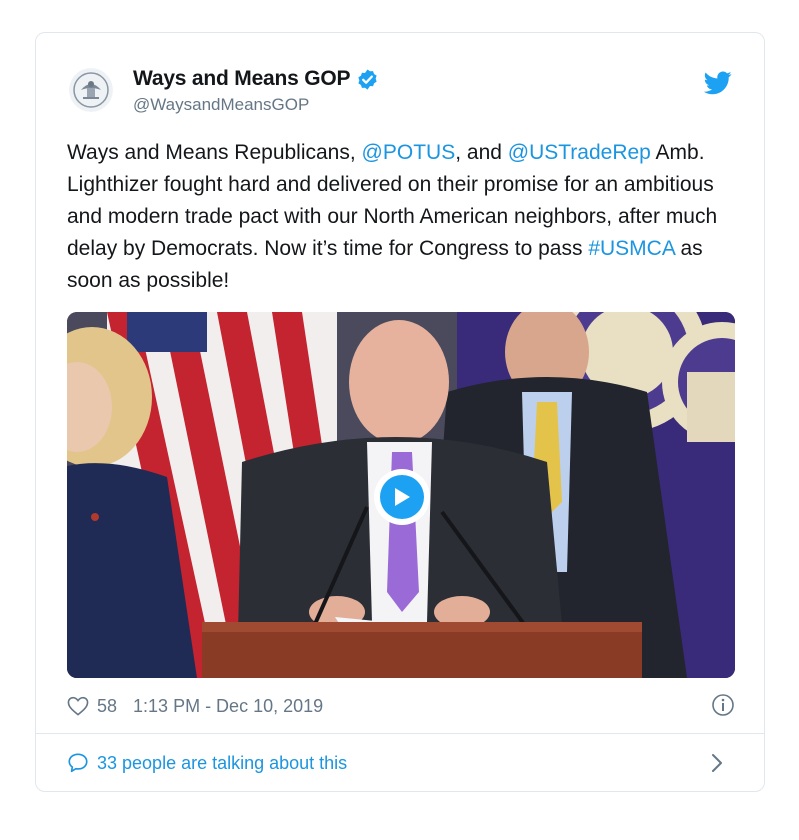  I want to click on play-button, so click(402, 497).